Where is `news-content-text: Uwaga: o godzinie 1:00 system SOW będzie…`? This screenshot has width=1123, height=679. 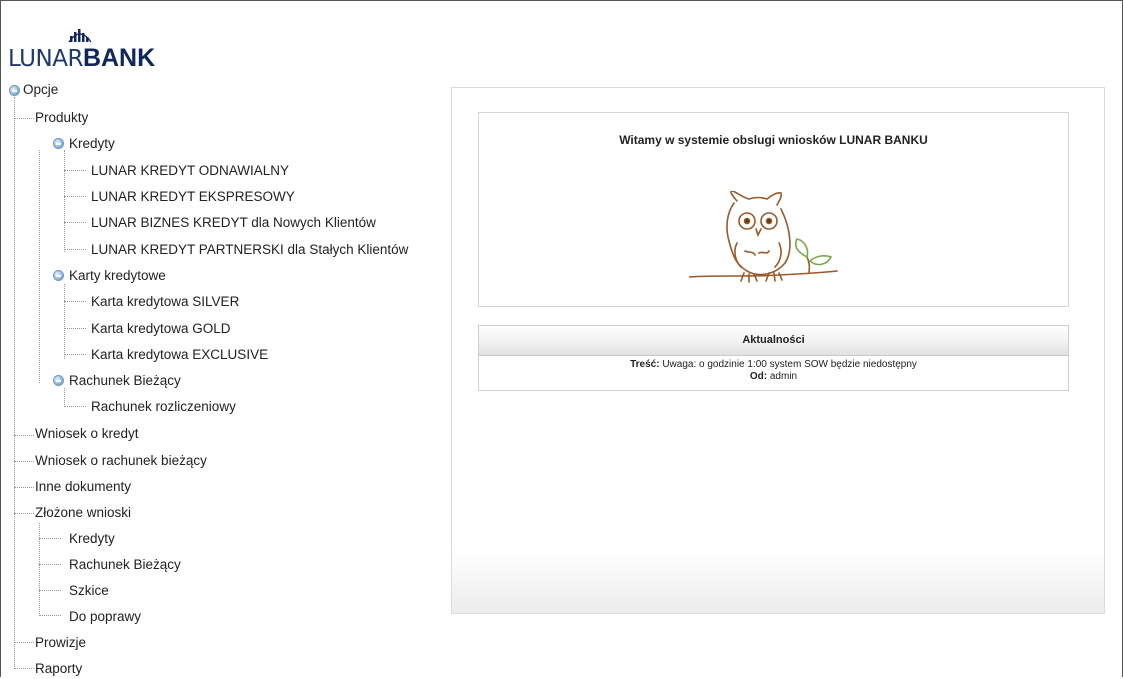
news-content-text: Uwaga: o godzinie 1:00 system SOW będzie… is located at coordinates (789, 364).